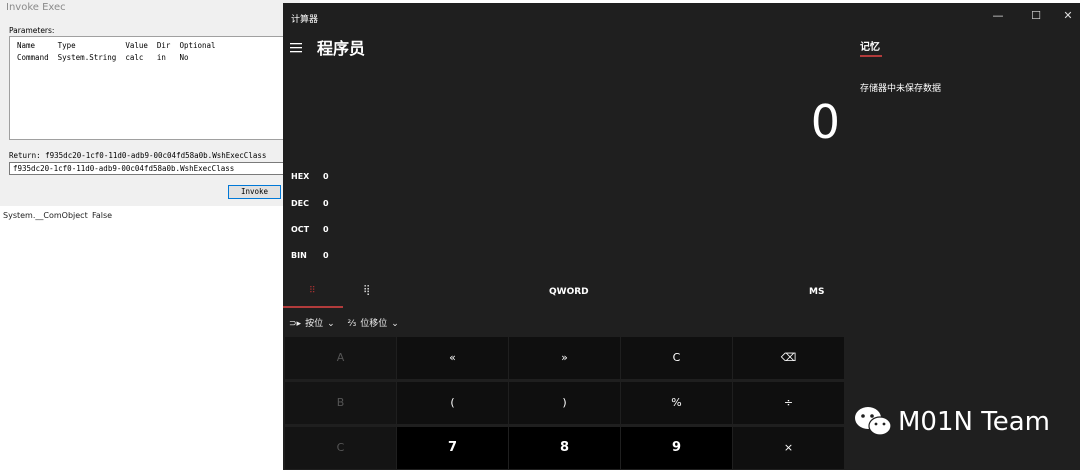  I want to click on key-left-shift: «, so click(452, 358).